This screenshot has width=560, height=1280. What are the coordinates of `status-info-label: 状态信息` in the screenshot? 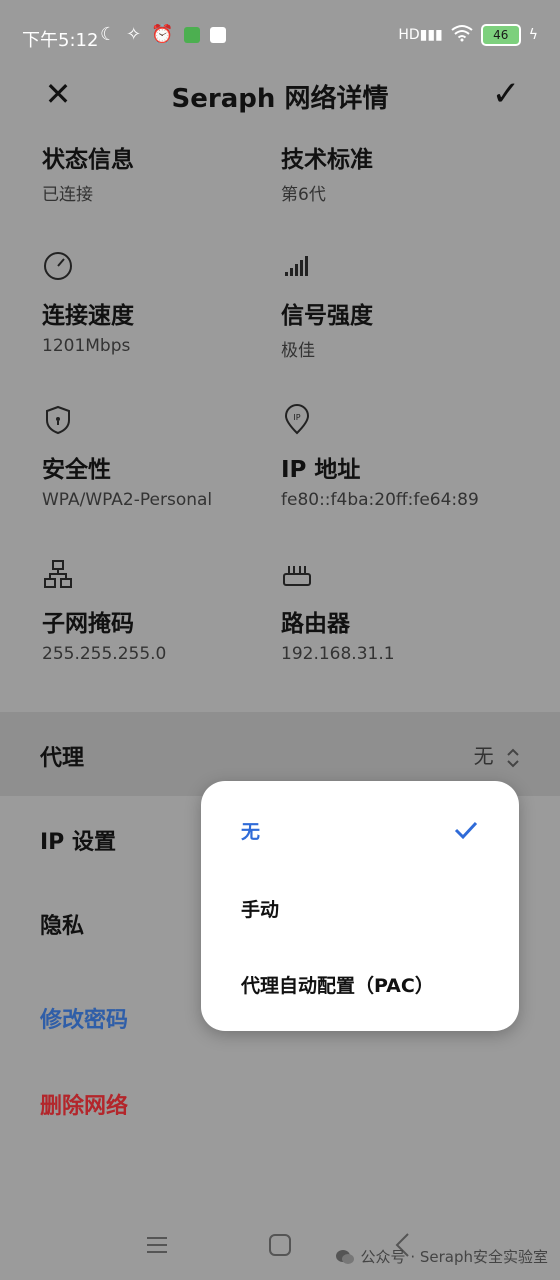 It's located at (88, 160).